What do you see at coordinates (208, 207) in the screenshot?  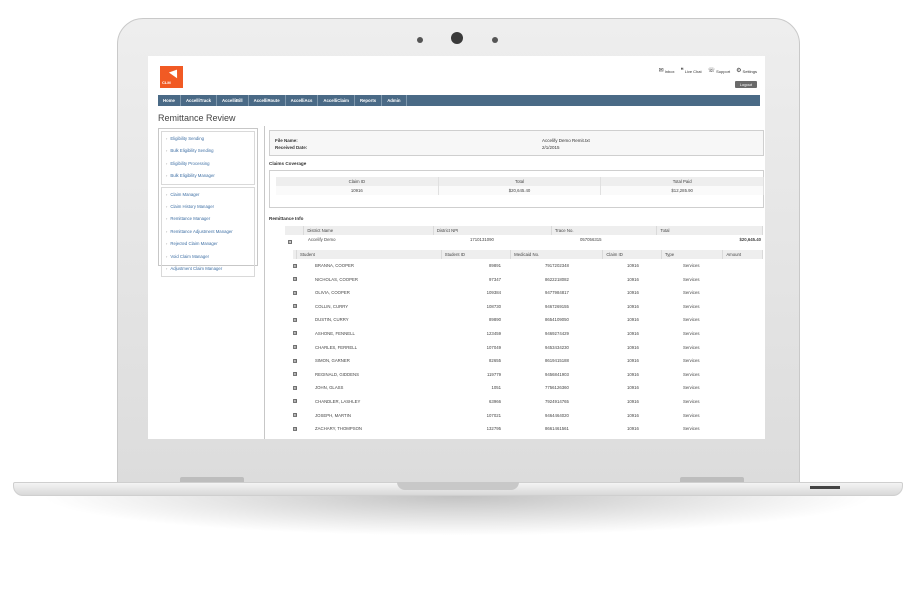 I see `sidebar-item-claim-history-manager: › Claim History Manager` at bounding box center [208, 207].